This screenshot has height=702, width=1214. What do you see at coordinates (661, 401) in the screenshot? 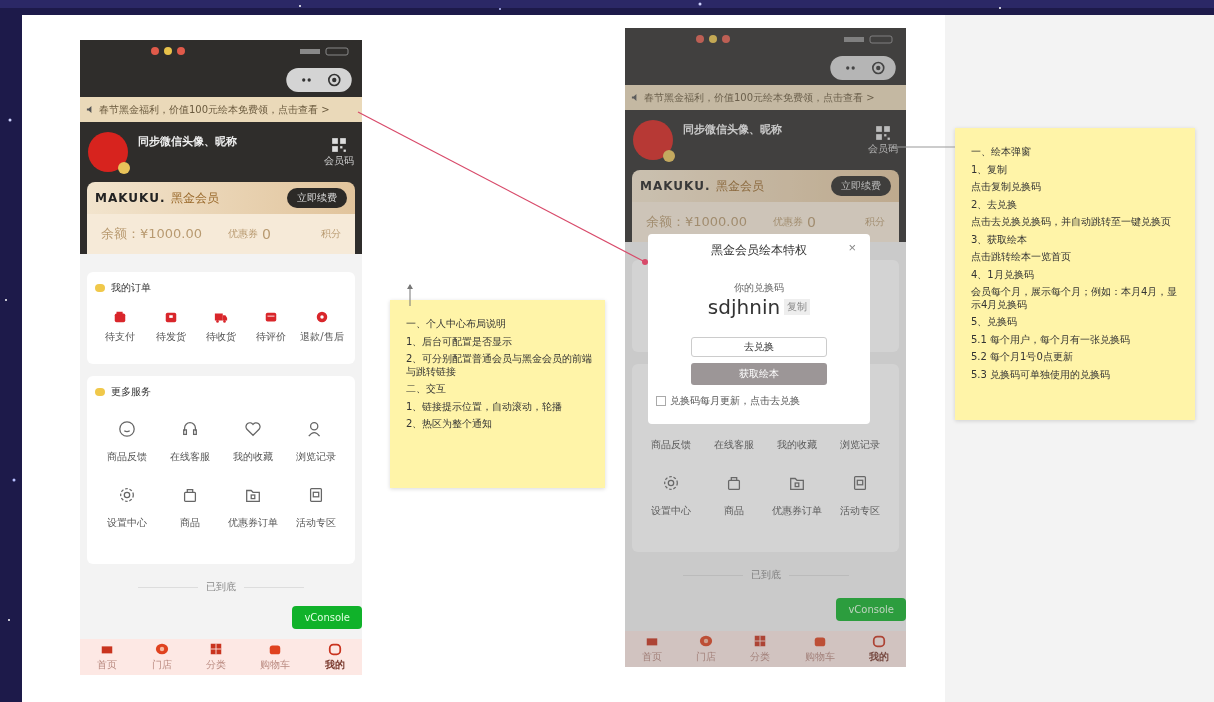
I see `checkbox` at bounding box center [661, 401].